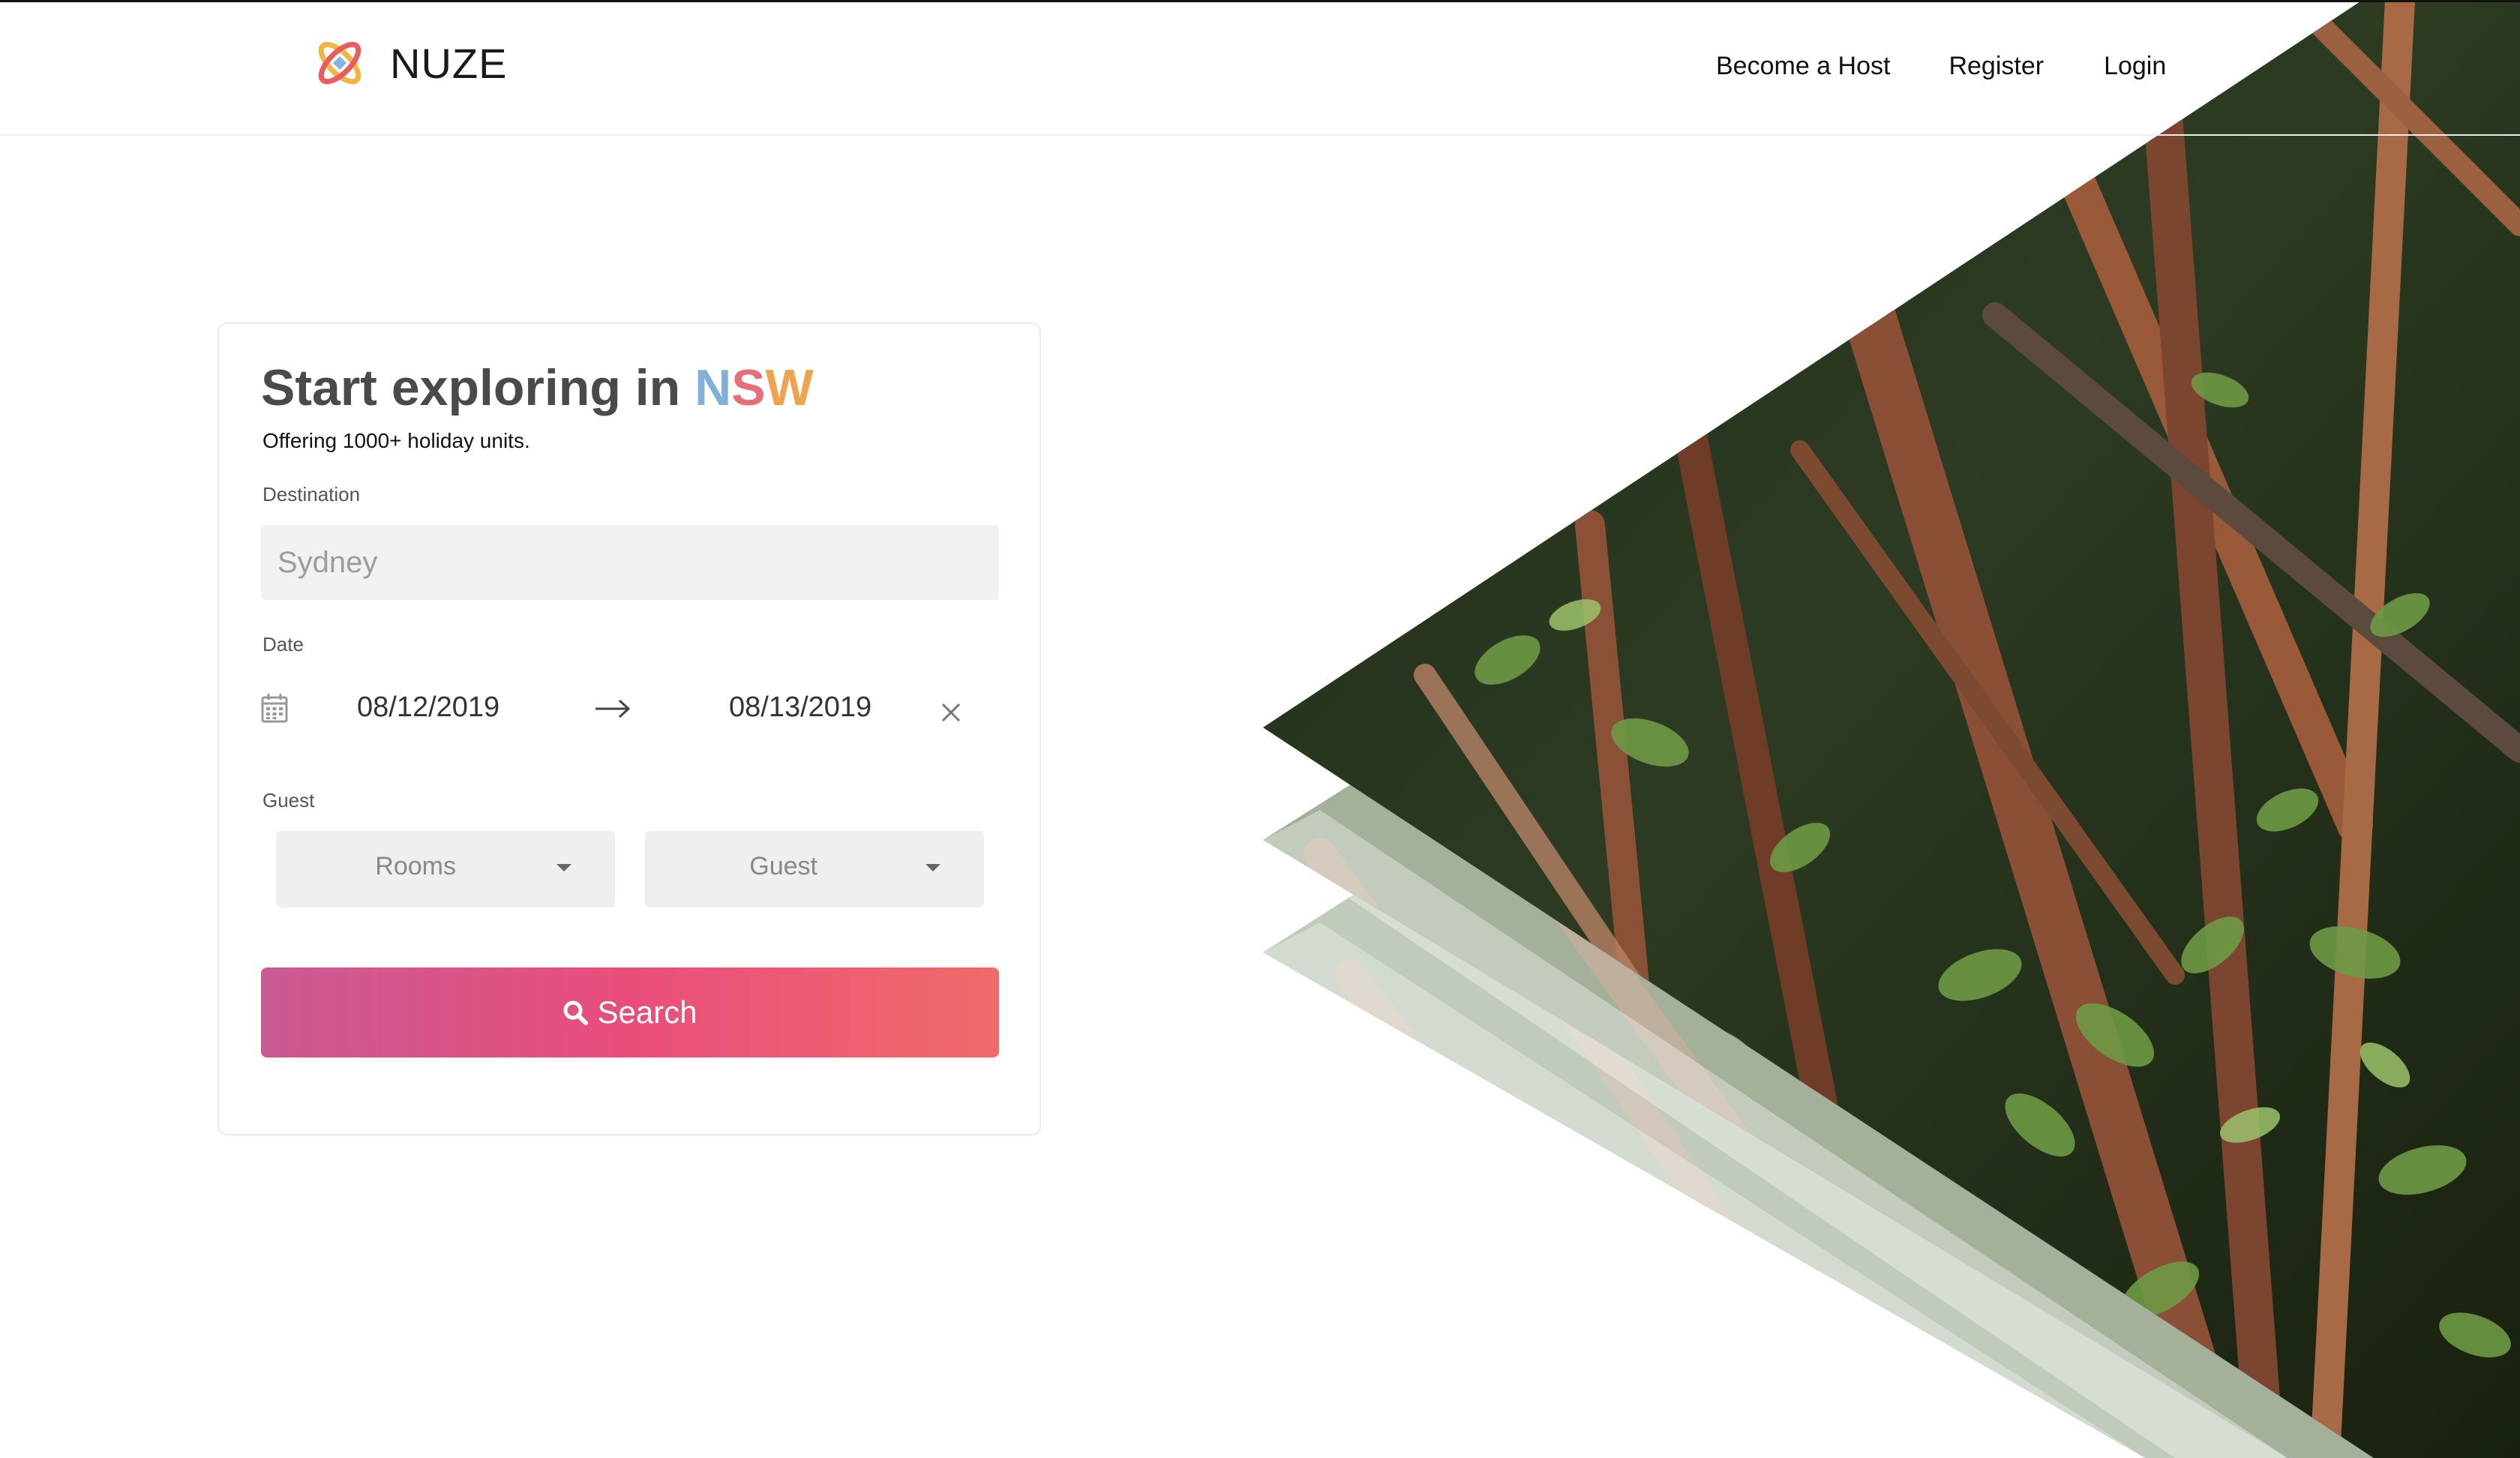 The height and width of the screenshot is (1458, 2520). What do you see at coordinates (449, 63) in the screenshot?
I see `brand-name: NUZE` at bounding box center [449, 63].